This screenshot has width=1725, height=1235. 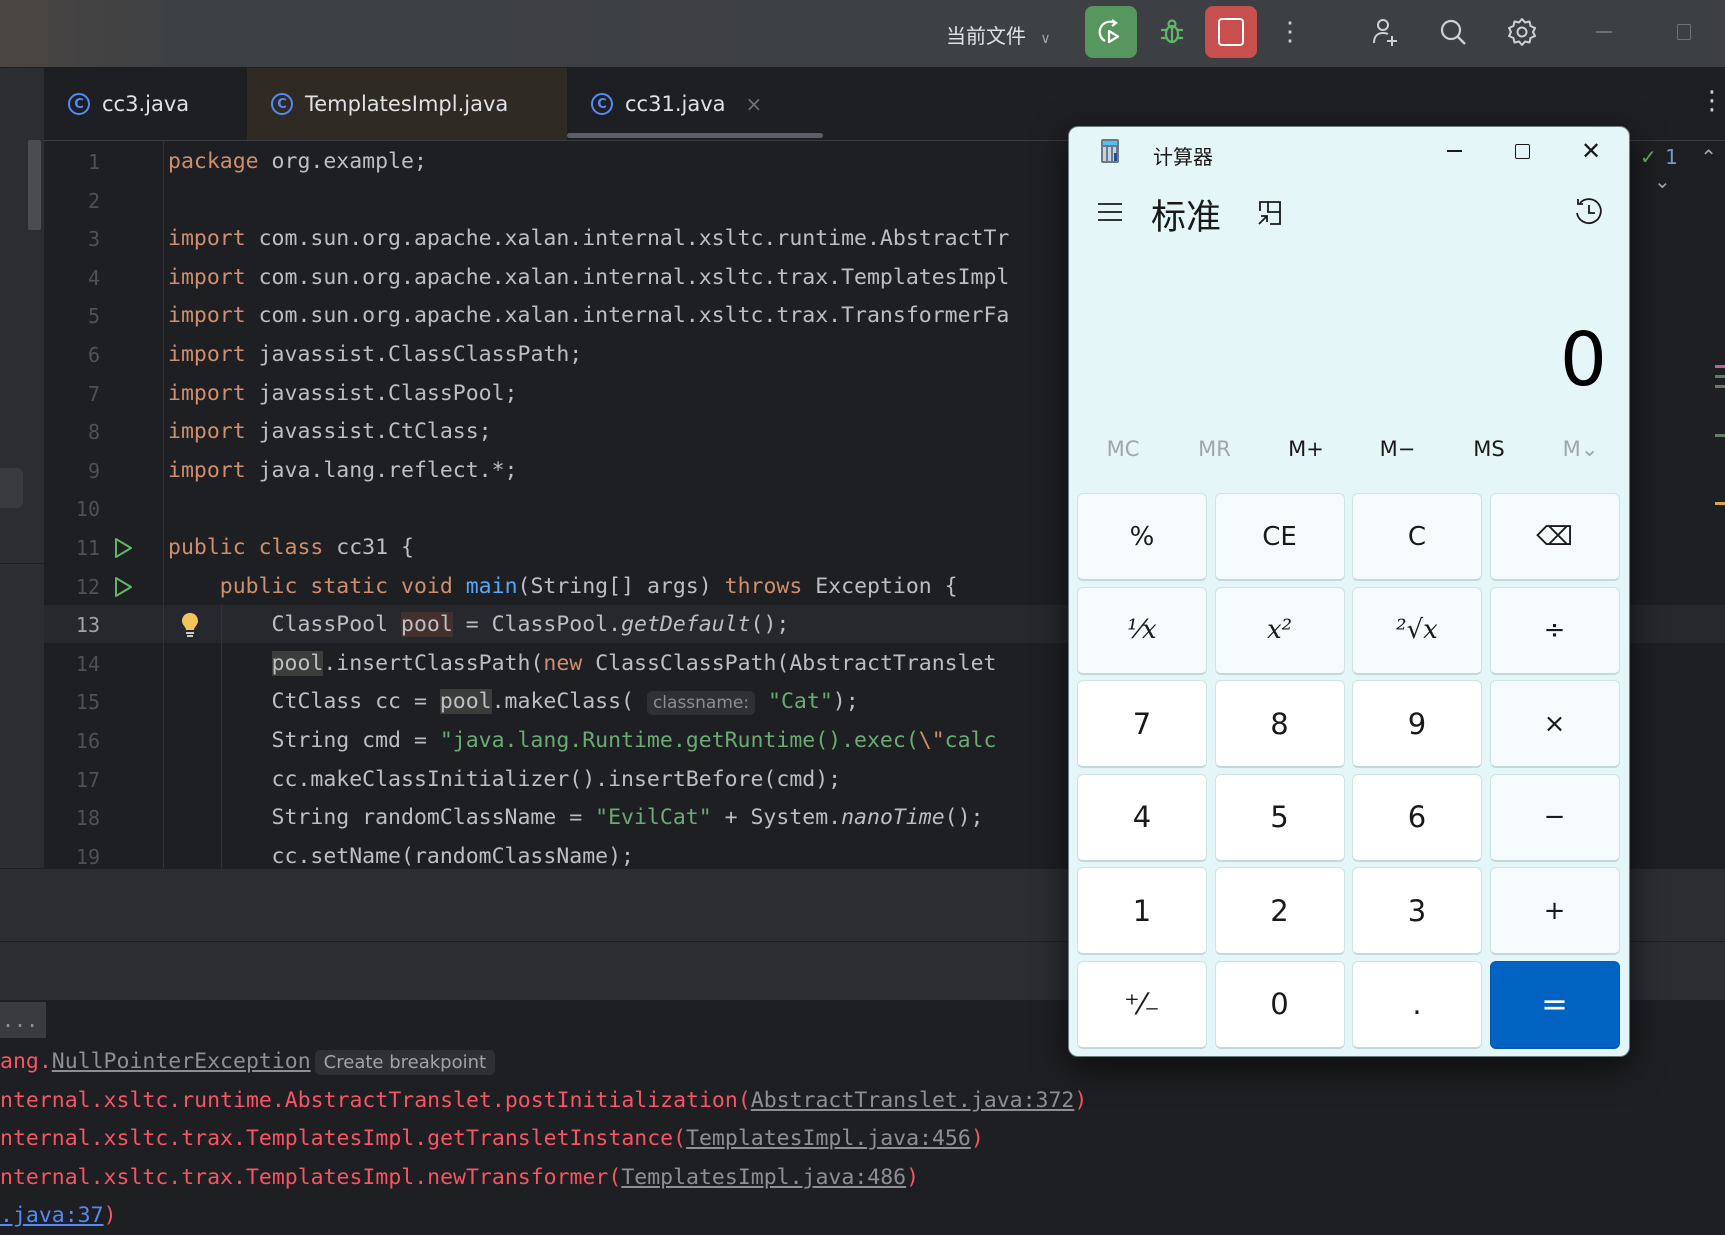 I want to click on memory-button-m-plus: M+, so click(x=1306, y=449).